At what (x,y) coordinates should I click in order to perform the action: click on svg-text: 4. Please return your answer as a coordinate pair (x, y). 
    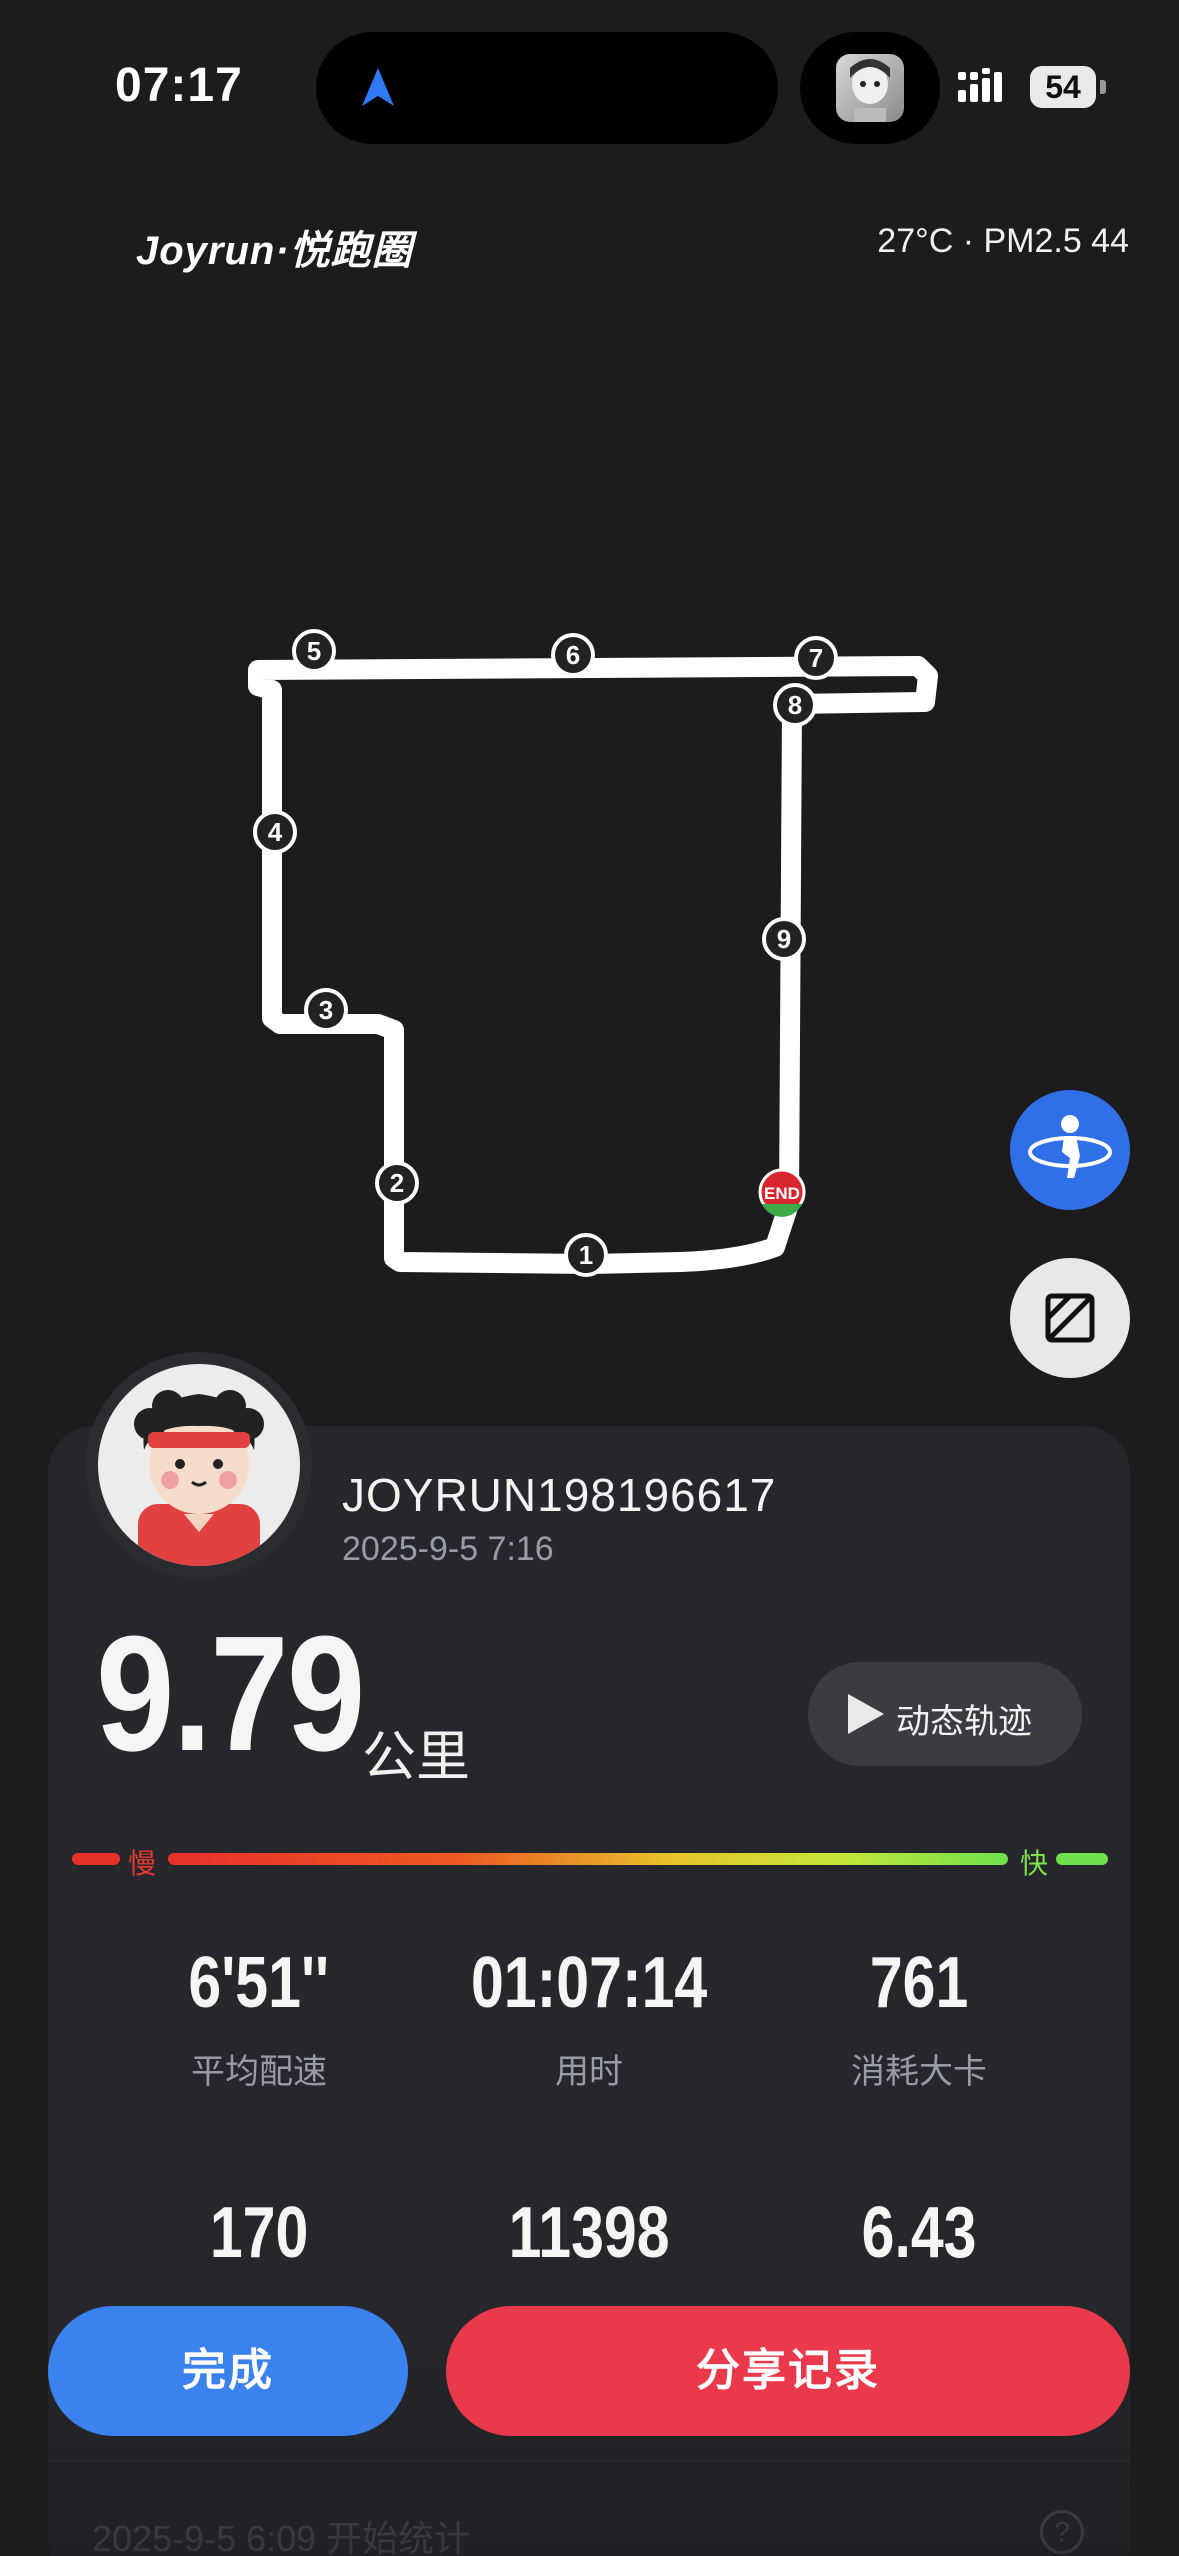
    Looking at the image, I should click on (275, 832).